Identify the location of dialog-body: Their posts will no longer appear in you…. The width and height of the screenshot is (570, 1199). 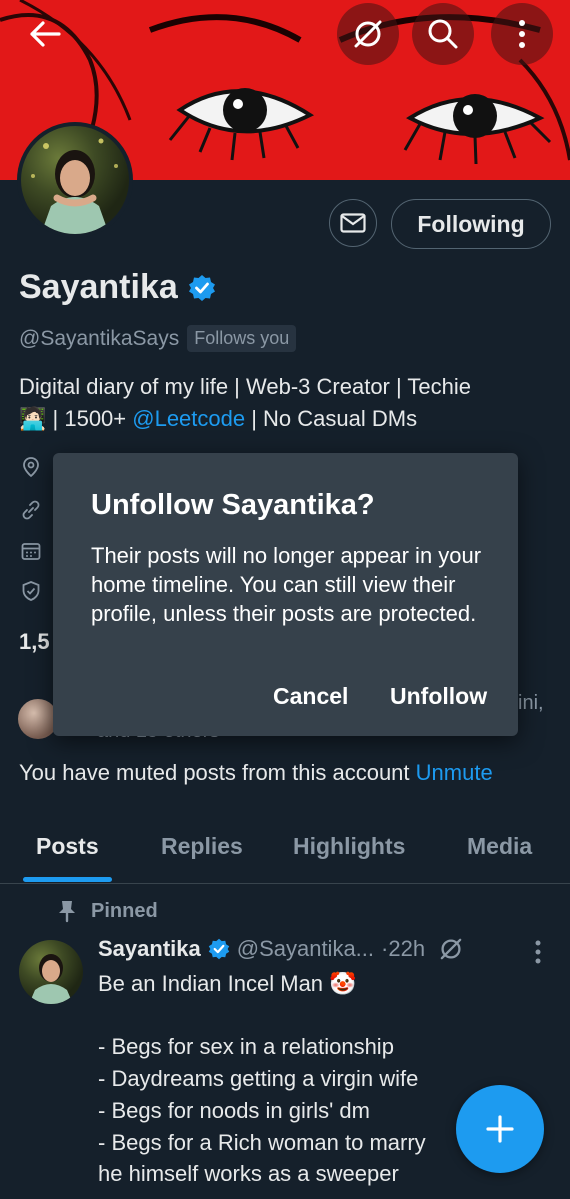
(286, 584).